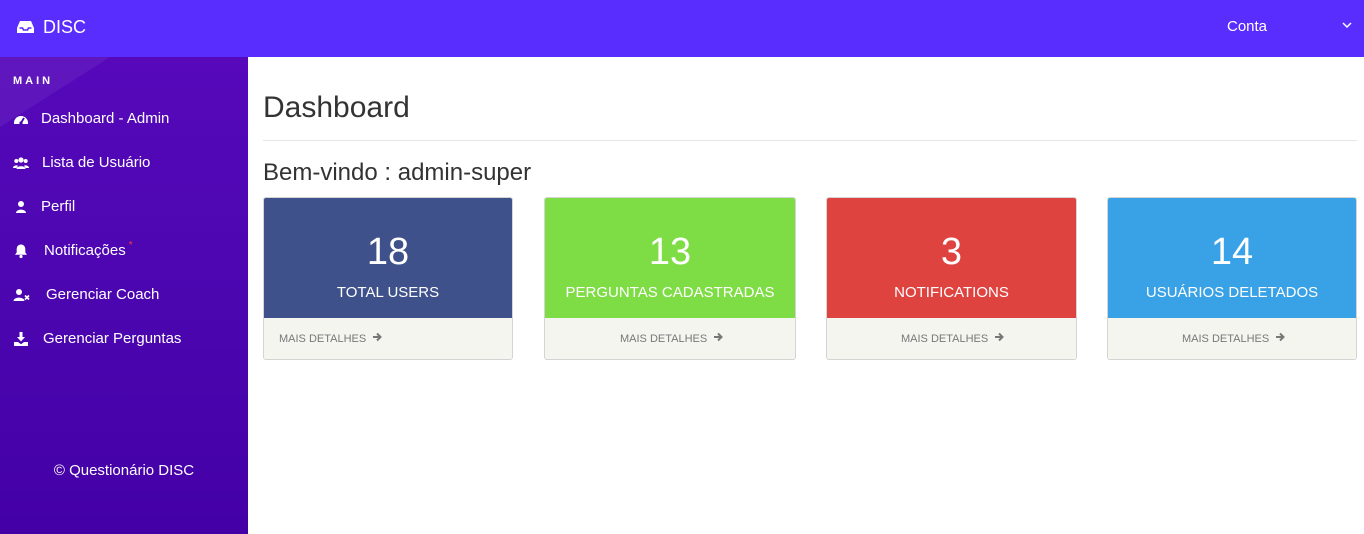 This screenshot has height=534, width=1364. Describe the element at coordinates (388, 252) in the screenshot. I see `stat-value: 18` at that location.